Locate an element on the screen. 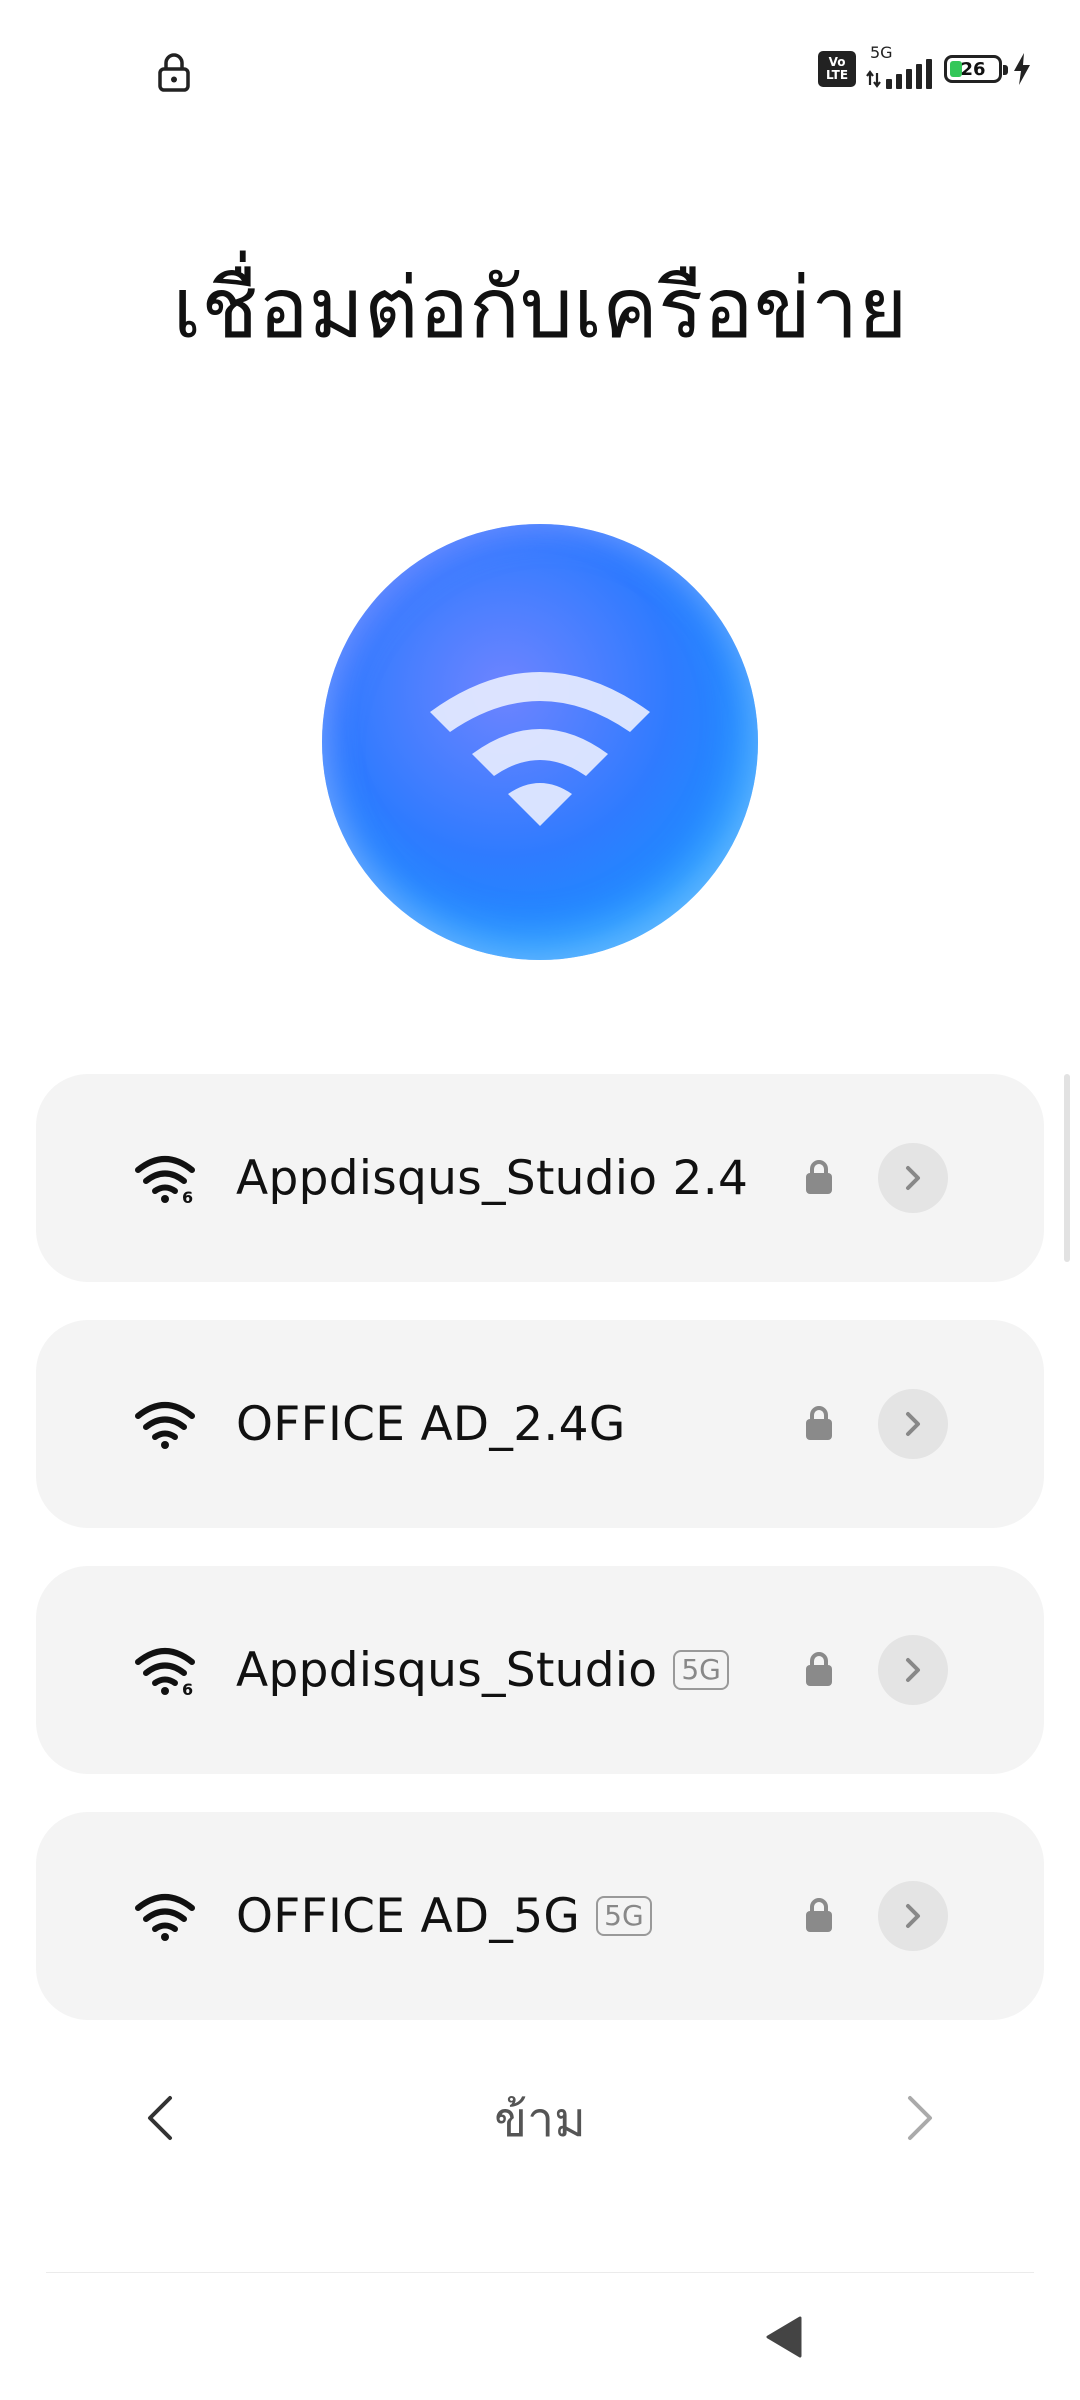 The height and width of the screenshot is (2400, 1080). hero-illustration is located at coordinates (540, 742).